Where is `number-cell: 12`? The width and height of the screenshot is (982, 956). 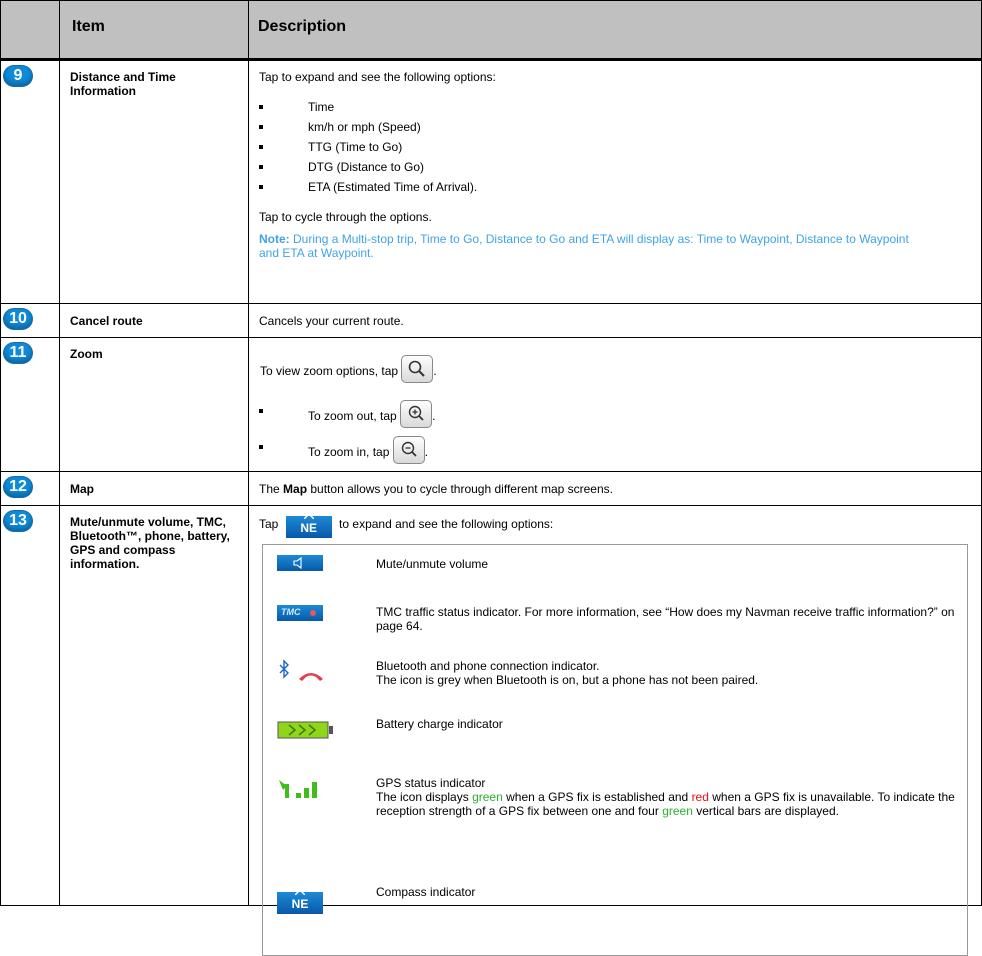
number-cell: 12 is located at coordinates (30, 488).